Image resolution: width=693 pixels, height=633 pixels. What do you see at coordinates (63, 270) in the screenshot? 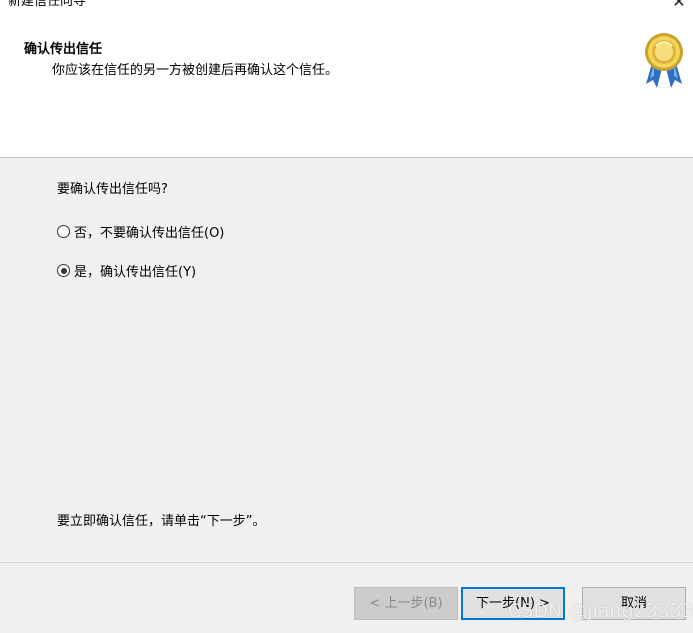
I see `radio-checked-icon` at bounding box center [63, 270].